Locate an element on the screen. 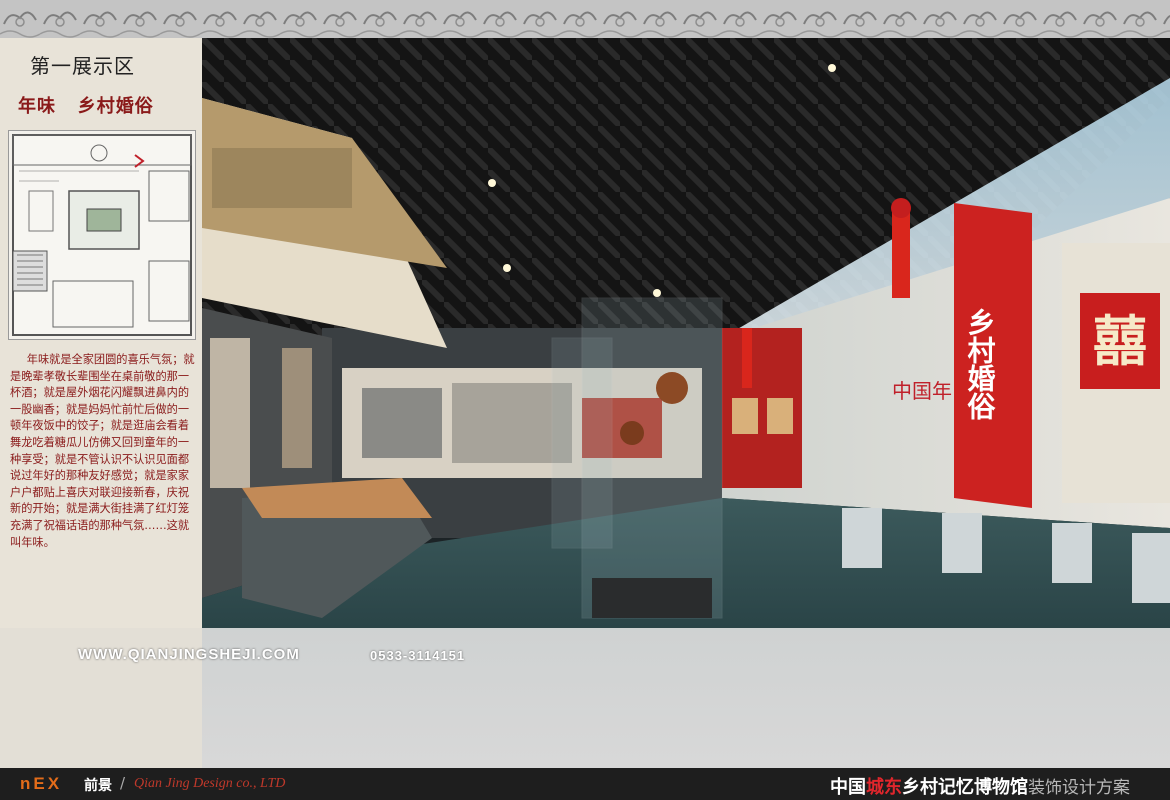  xi-character-sign: 囍 is located at coordinates (1120, 341).